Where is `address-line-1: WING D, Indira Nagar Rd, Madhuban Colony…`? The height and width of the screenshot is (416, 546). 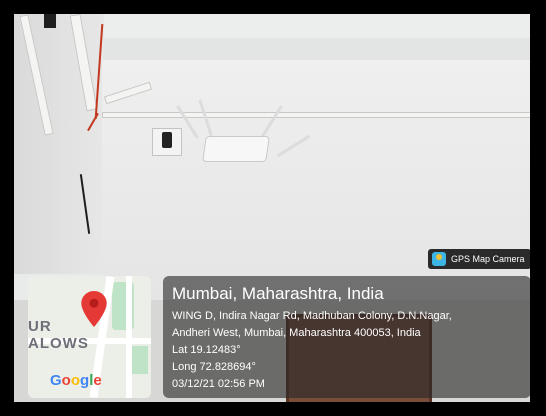 address-line-1: WING D, Indira Nagar Rd, Madhuban Colony… is located at coordinates (312, 316).